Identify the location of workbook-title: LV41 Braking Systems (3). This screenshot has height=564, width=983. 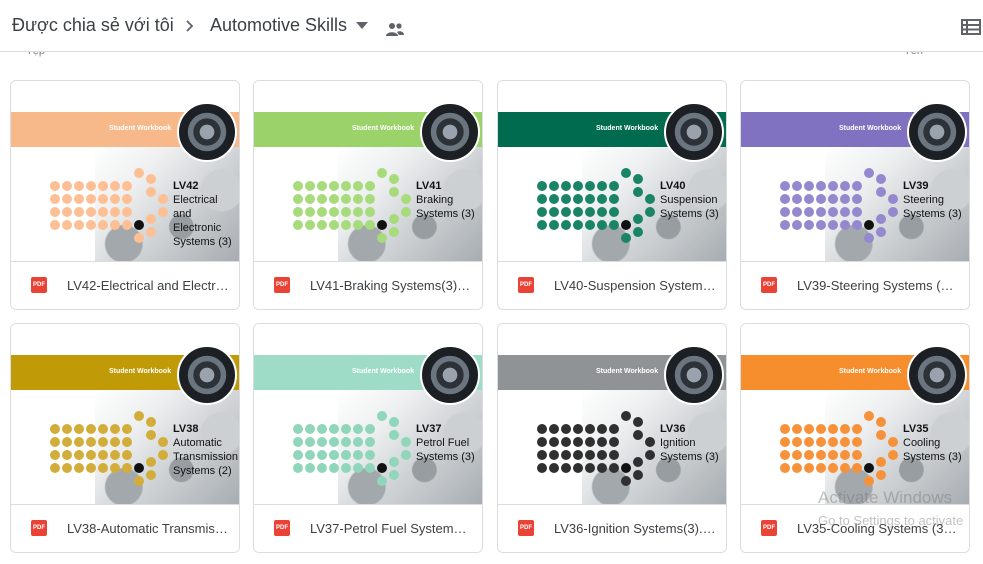
(445, 200).